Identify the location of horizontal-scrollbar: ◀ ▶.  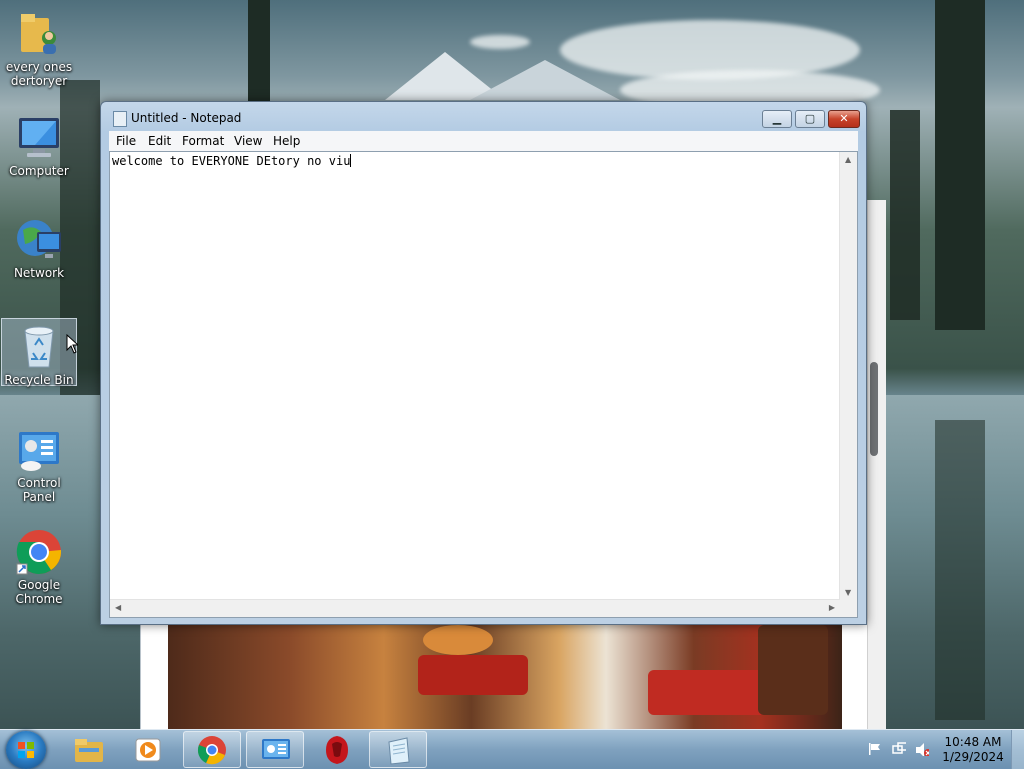
(475, 608).